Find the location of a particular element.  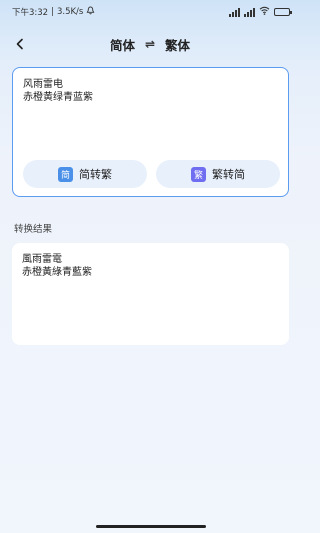

signal-2-icon is located at coordinates (249, 12).